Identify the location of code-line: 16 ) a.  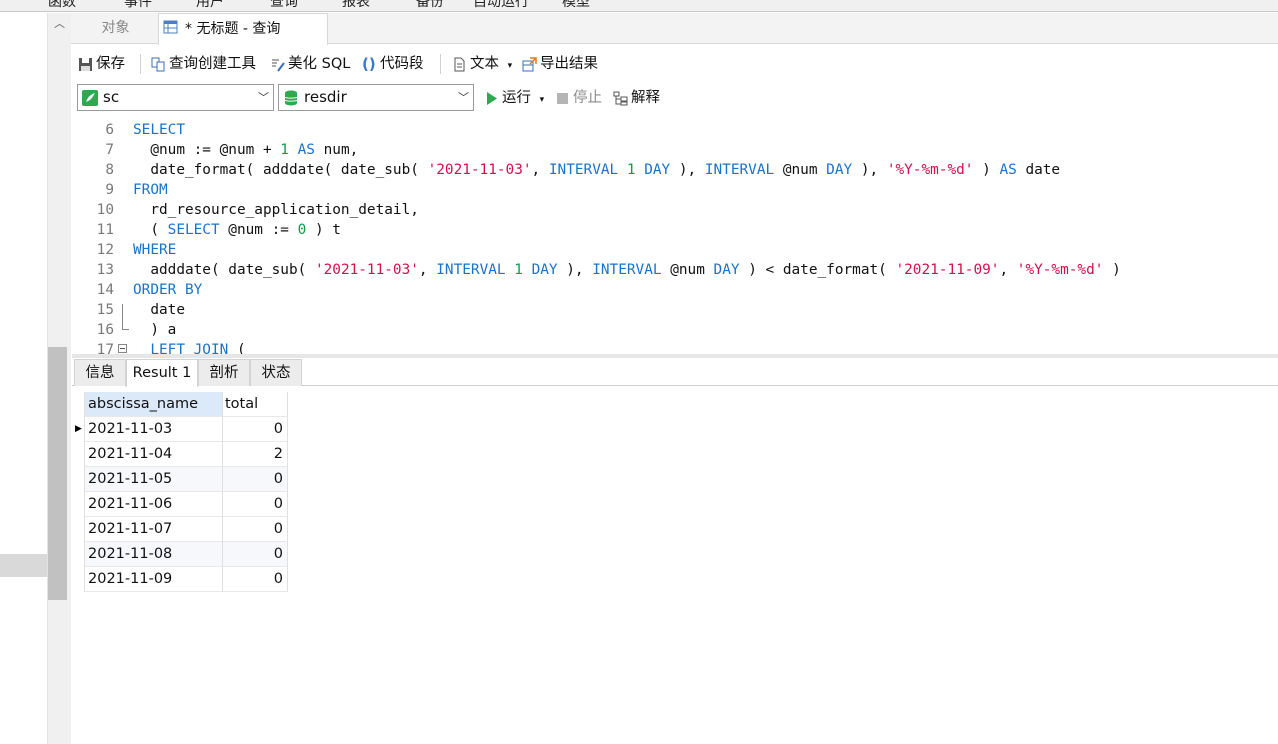
(675, 330).